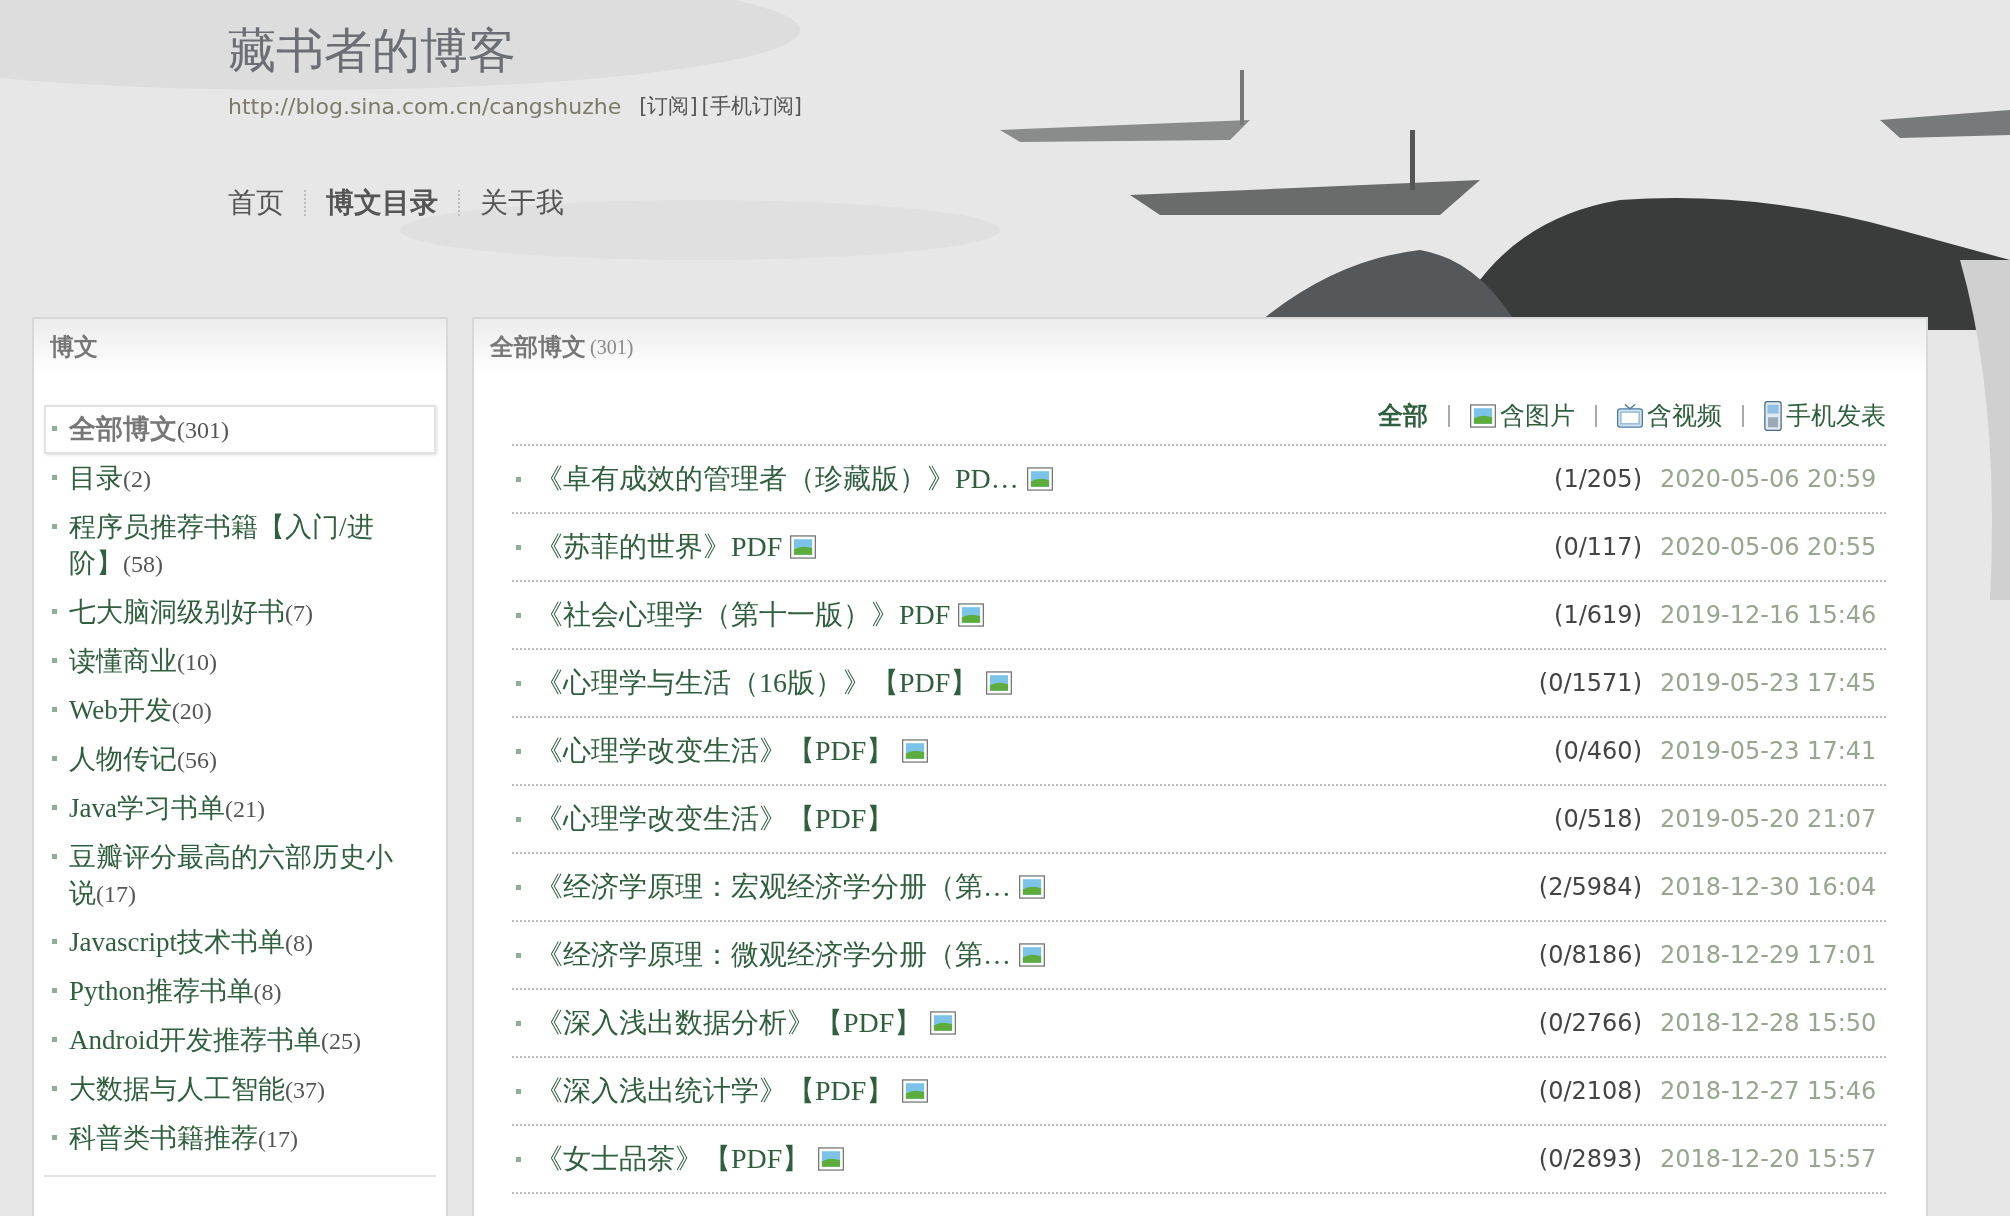 The height and width of the screenshot is (1216, 2010). Describe the element at coordinates (240, 1089) in the screenshot. I see `category-item: 大数据与人工智能(37)` at that location.